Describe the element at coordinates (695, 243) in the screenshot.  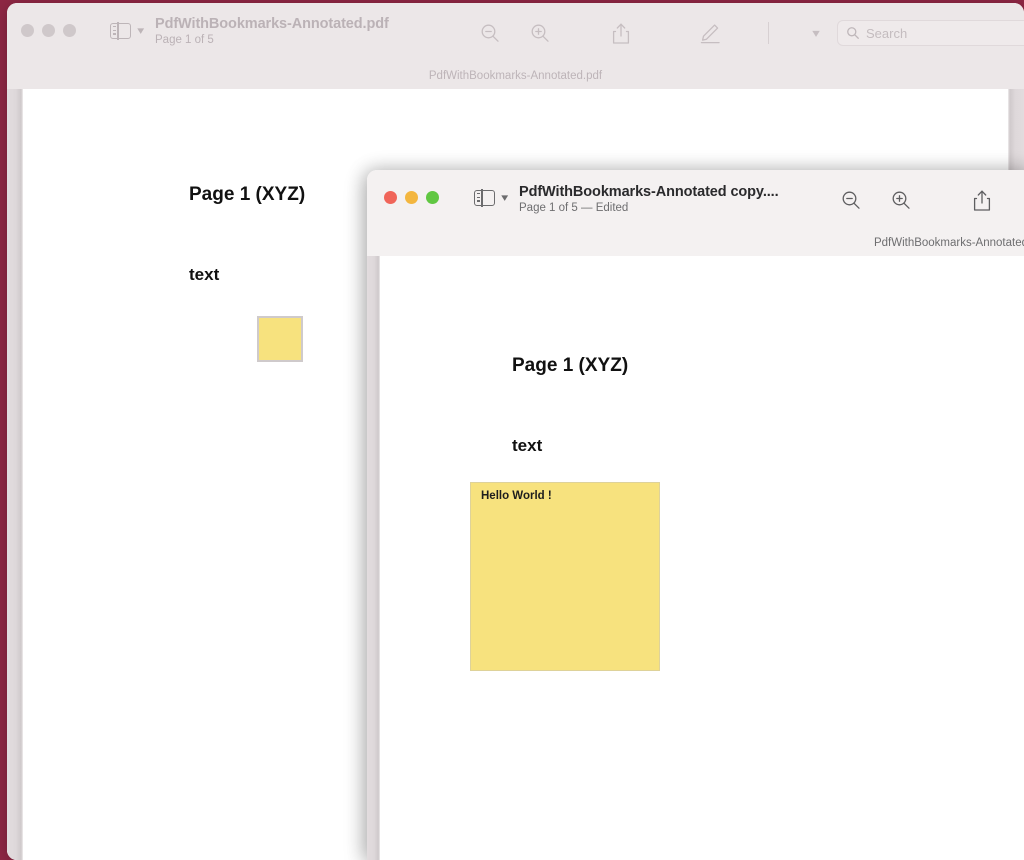
I see `foreground-pathbar: PdfWithBookmarks-Annotated` at that location.